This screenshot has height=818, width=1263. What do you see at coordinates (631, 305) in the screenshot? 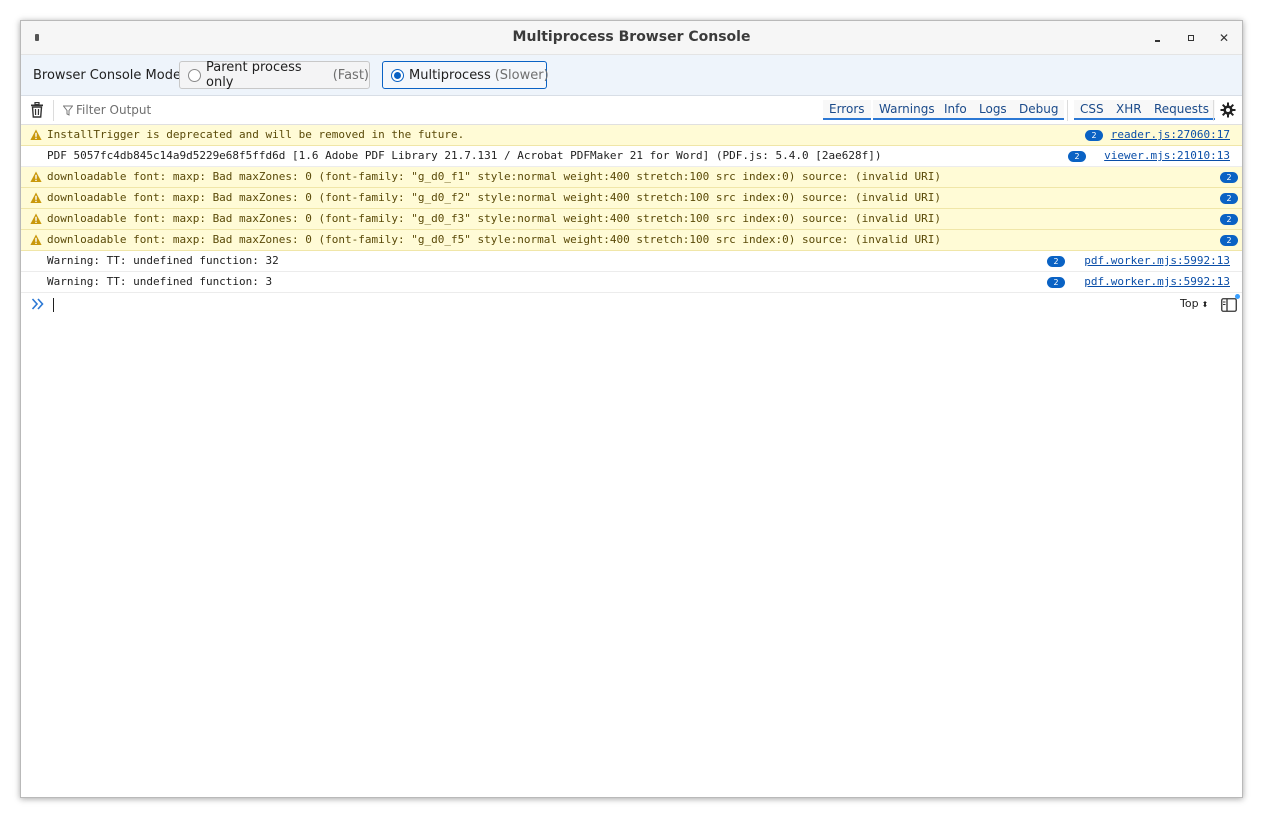
I see `console-input-row: Top ⬍` at bounding box center [631, 305].